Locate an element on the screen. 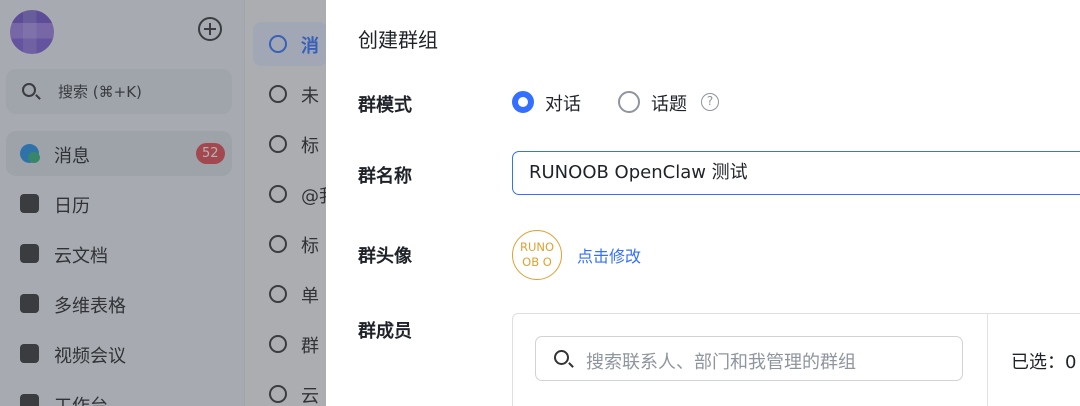  mode-chat-label: 对话 is located at coordinates (563, 103).